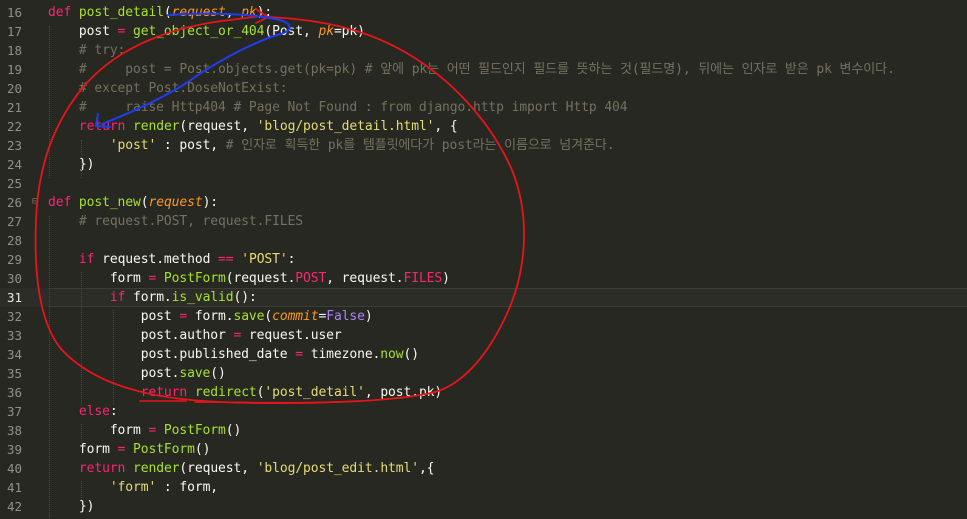 The image size is (967, 519). Describe the element at coordinates (483, 50) in the screenshot. I see `code-line: 18 # try:` at that location.